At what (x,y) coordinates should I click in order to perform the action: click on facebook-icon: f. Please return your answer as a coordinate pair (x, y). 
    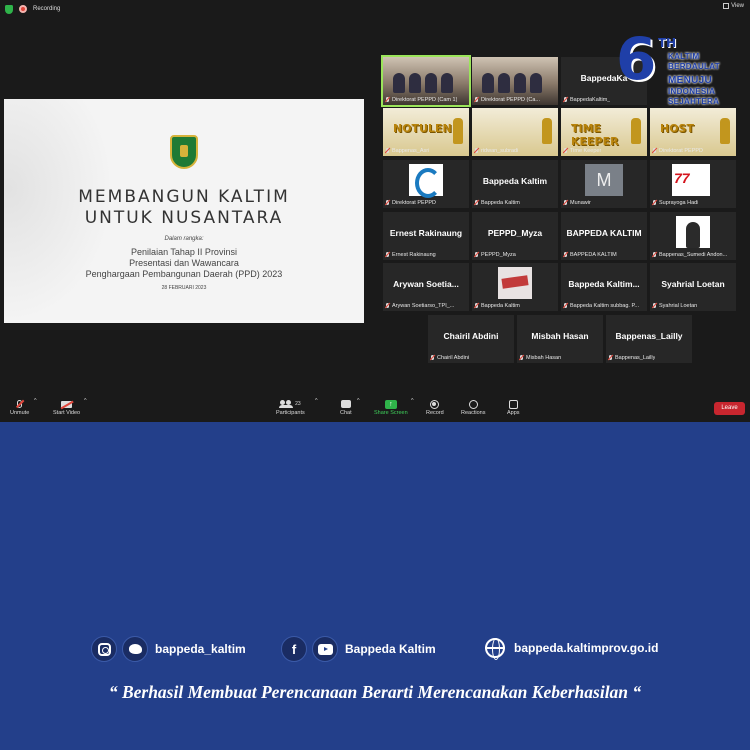
    Looking at the image, I should click on (294, 649).